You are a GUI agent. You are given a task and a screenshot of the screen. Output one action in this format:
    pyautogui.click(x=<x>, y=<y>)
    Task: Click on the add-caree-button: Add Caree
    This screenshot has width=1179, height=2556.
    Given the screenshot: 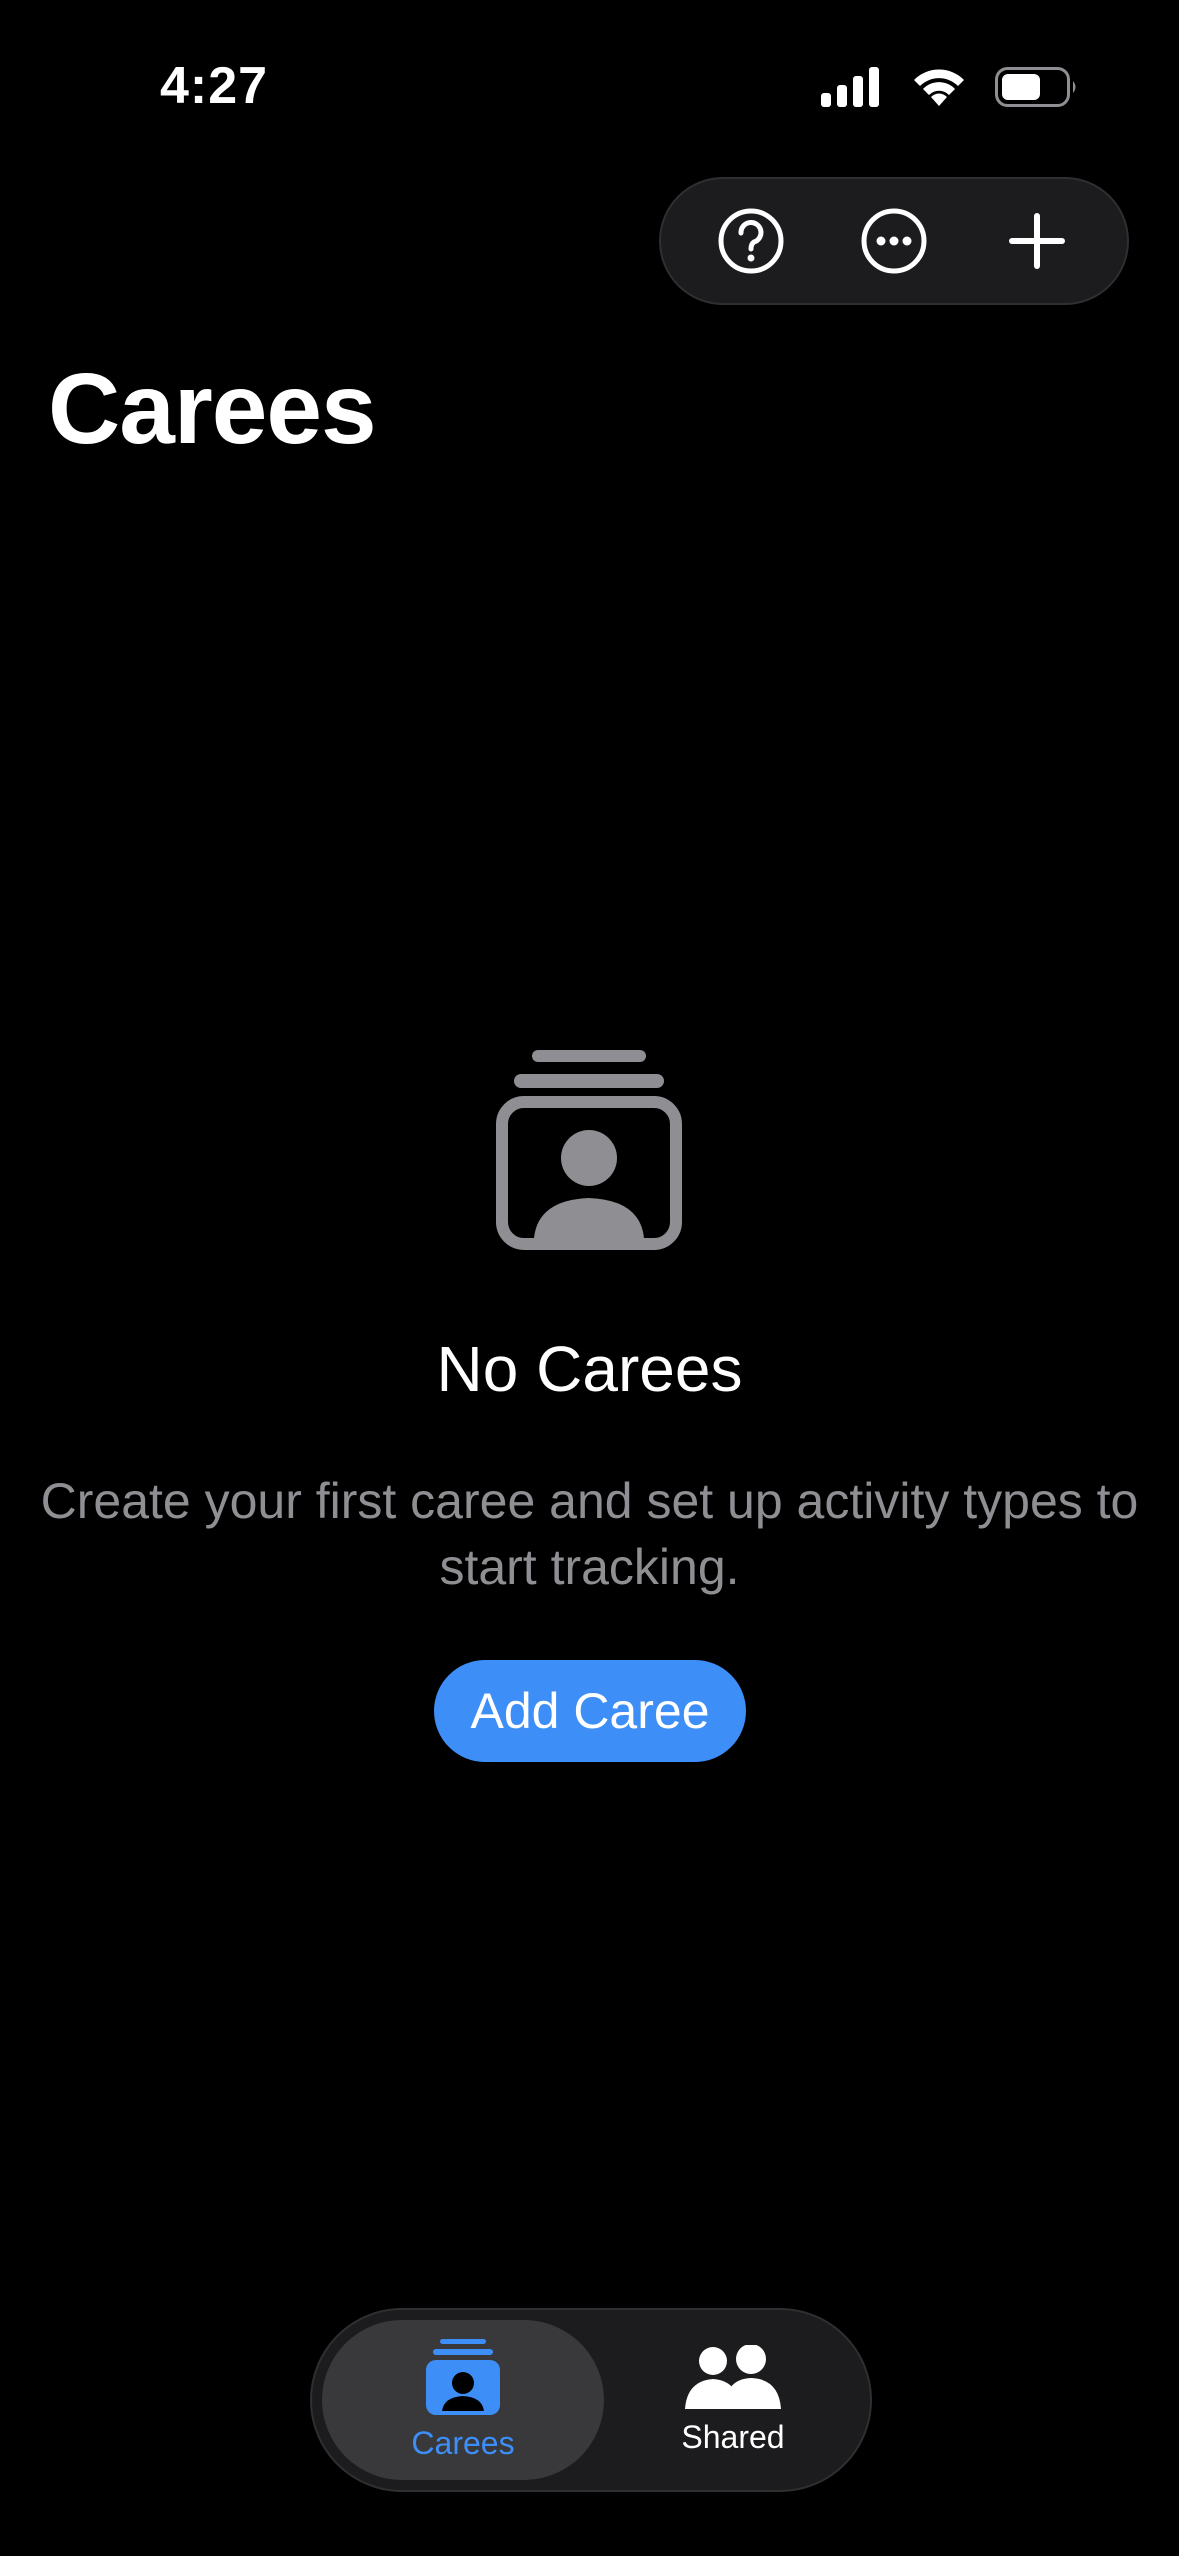 What is the action you would take?
    pyautogui.click(x=590, y=1711)
    